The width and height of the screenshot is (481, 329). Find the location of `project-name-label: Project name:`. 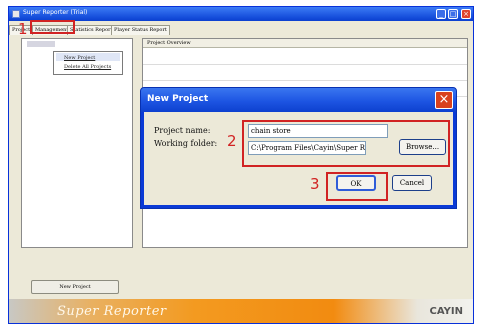

project-name-label: Project name: is located at coordinates (182, 130).